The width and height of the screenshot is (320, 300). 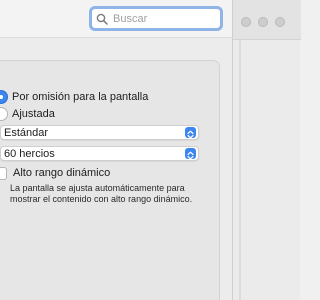 What do you see at coordinates (4, 97) in the screenshot?
I see `radio-button-selected` at bounding box center [4, 97].